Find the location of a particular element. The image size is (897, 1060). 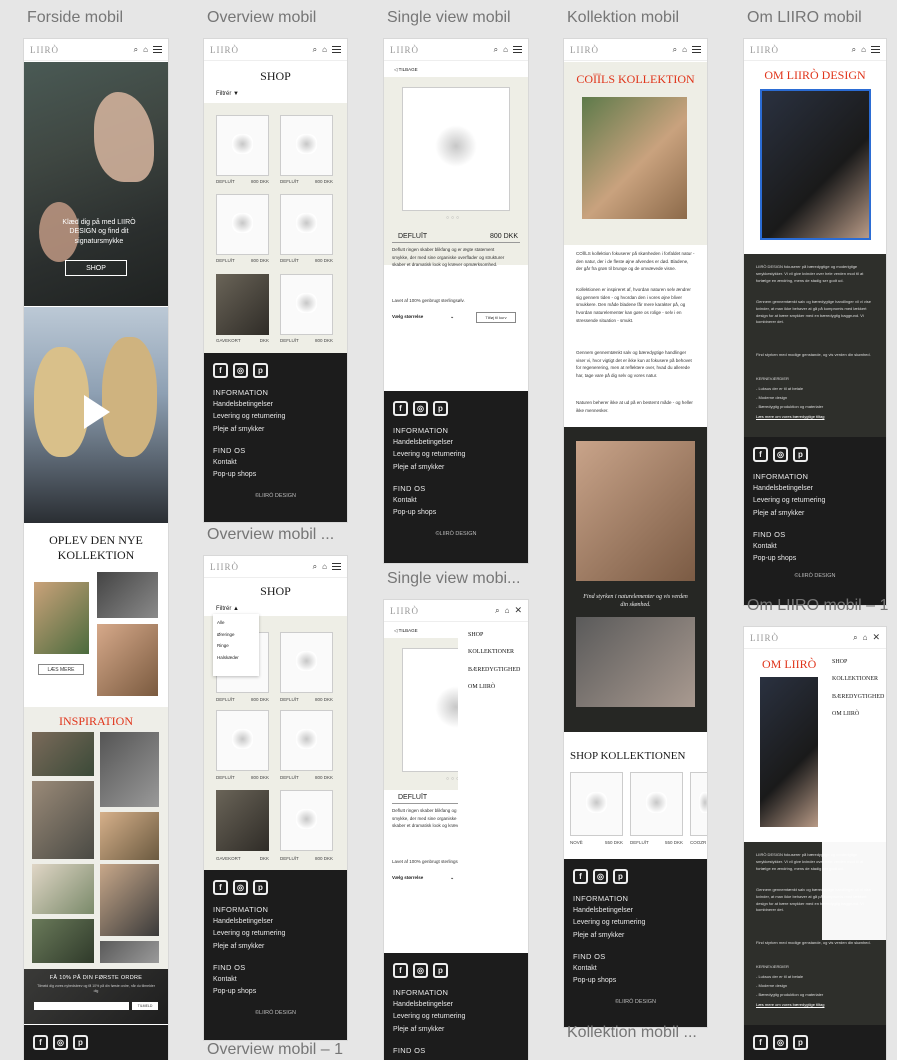

filter-option-all: Alle is located at coordinates (236, 623).